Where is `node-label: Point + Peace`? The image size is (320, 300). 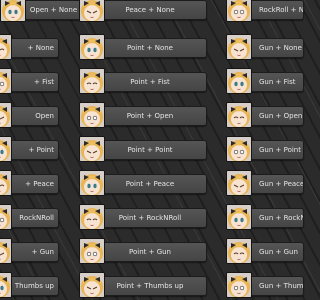
node-label: Point + Peace is located at coordinates (150, 184).